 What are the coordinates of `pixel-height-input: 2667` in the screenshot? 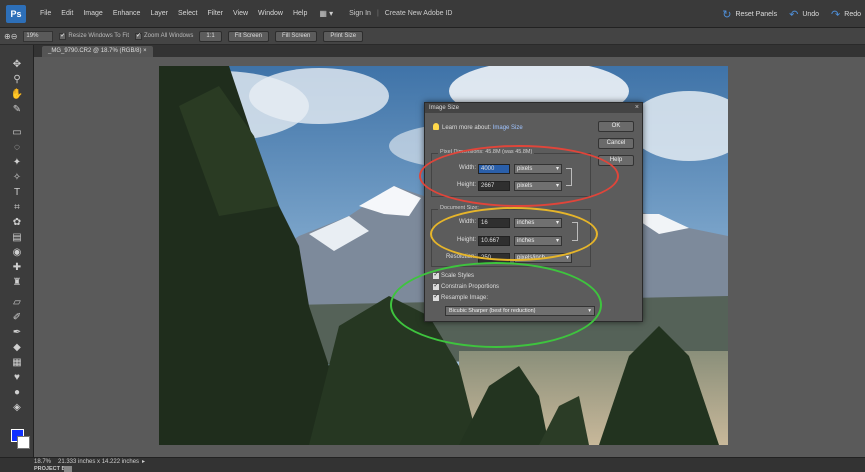 It's located at (494, 186).